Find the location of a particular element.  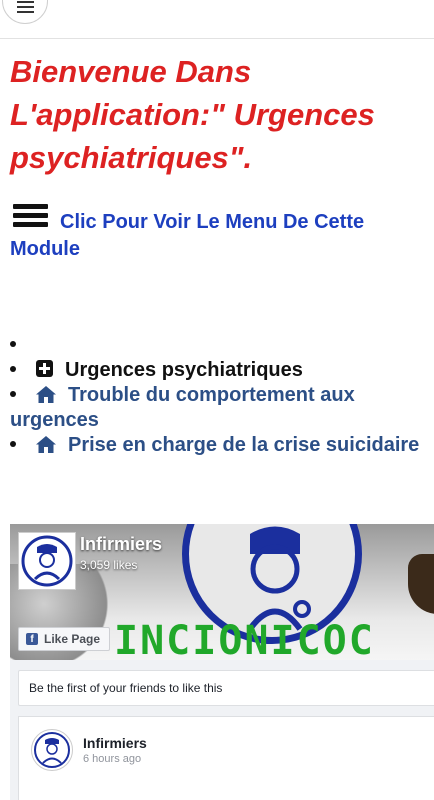

menu-toggle-button is located at coordinates (25, 12).